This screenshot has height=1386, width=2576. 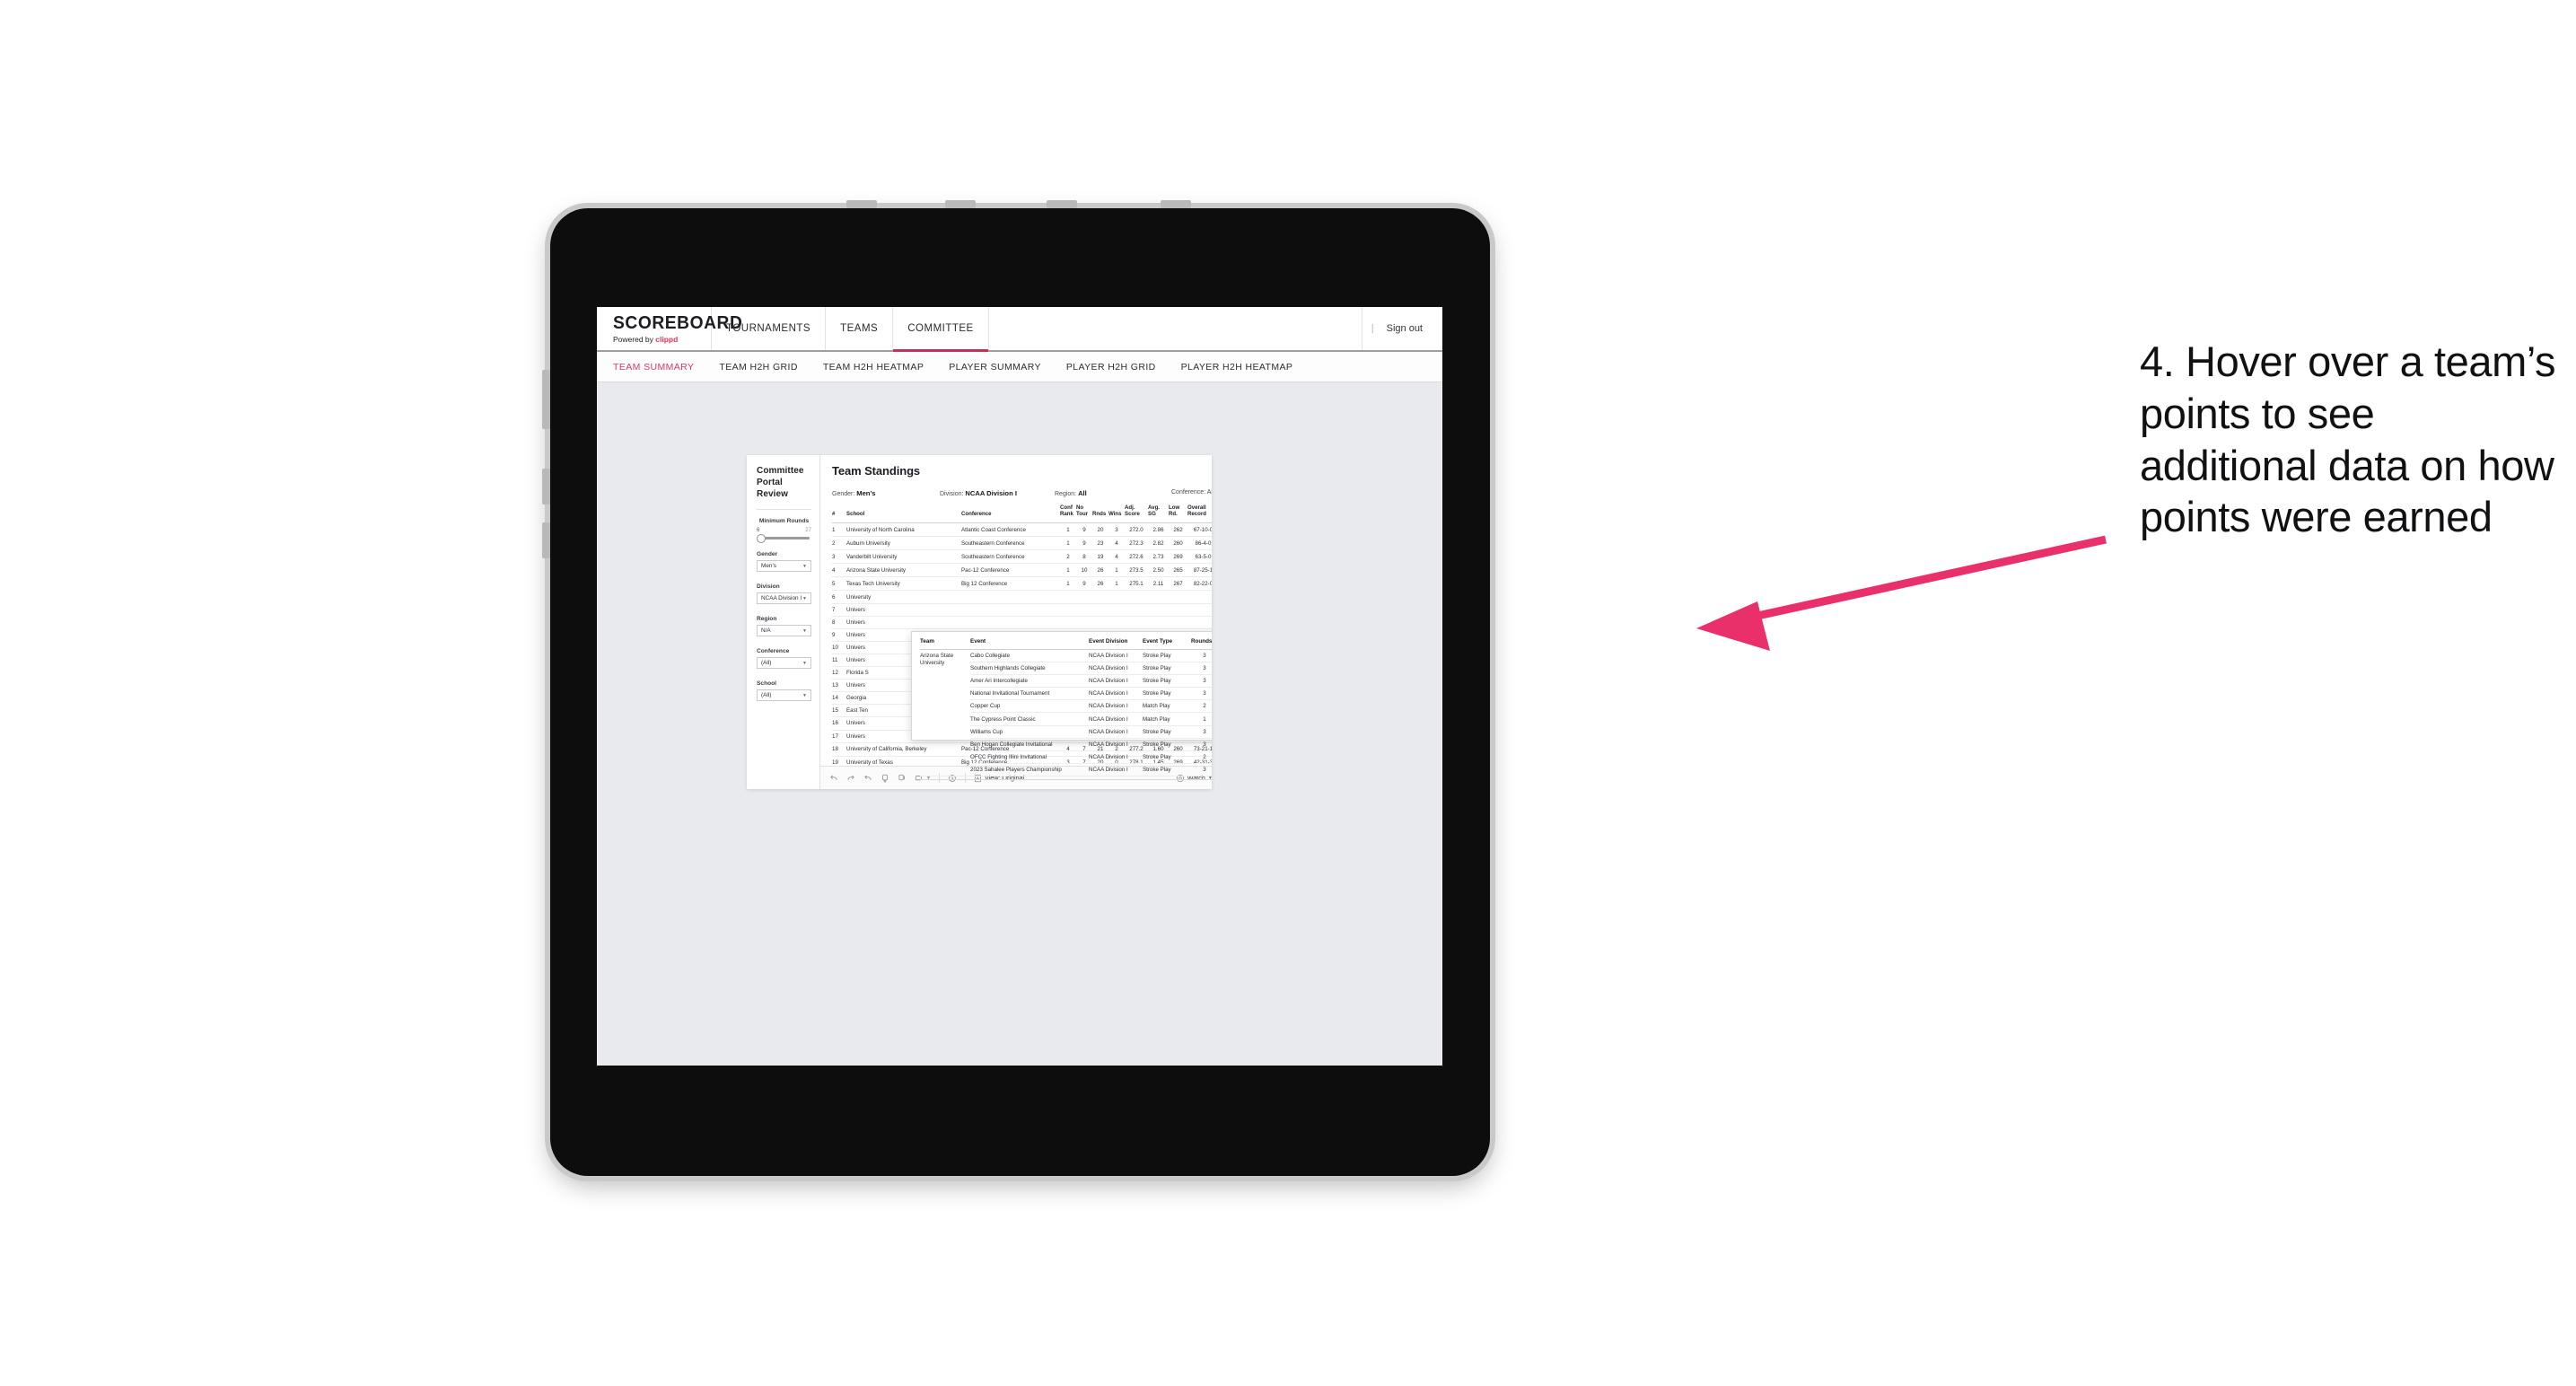 What do you see at coordinates (1029, 644) in the screenshot?
I see `tooltip-col-event: Event` at bounding box center [1029, 644].